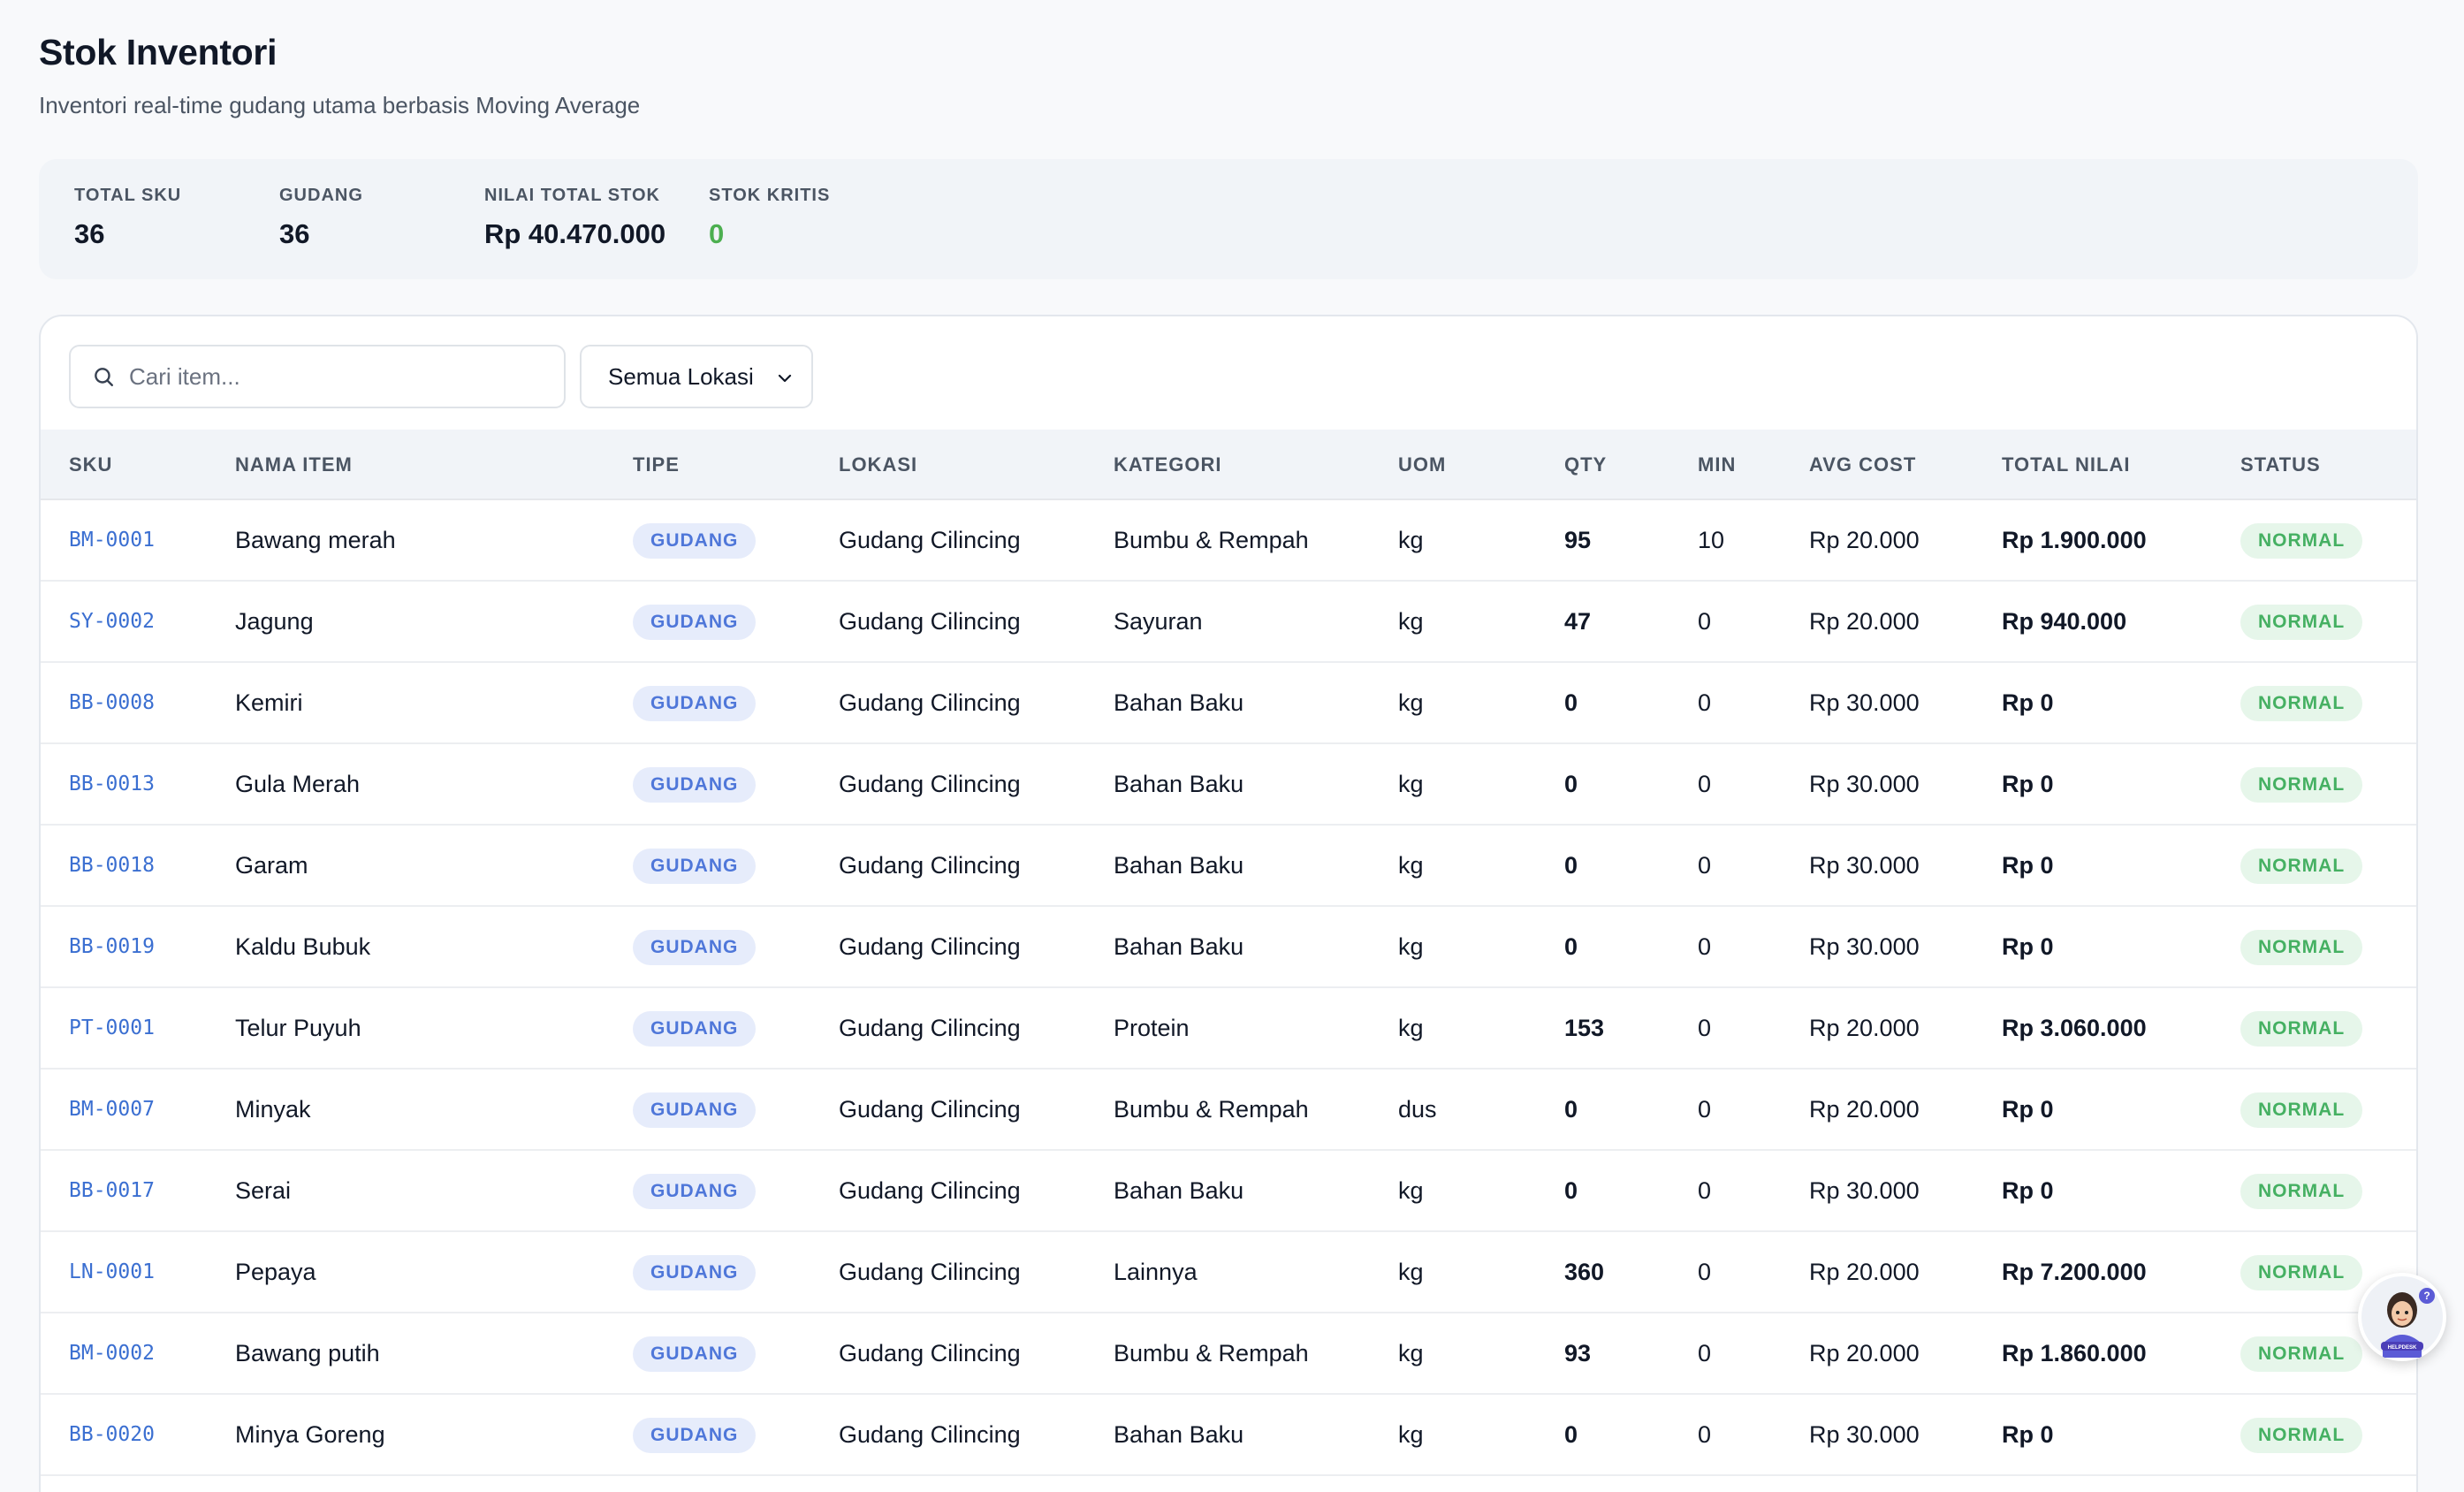 This screenshot has height=1492, width=2464. I want to click on stat-value: 0, so click(717, 234).